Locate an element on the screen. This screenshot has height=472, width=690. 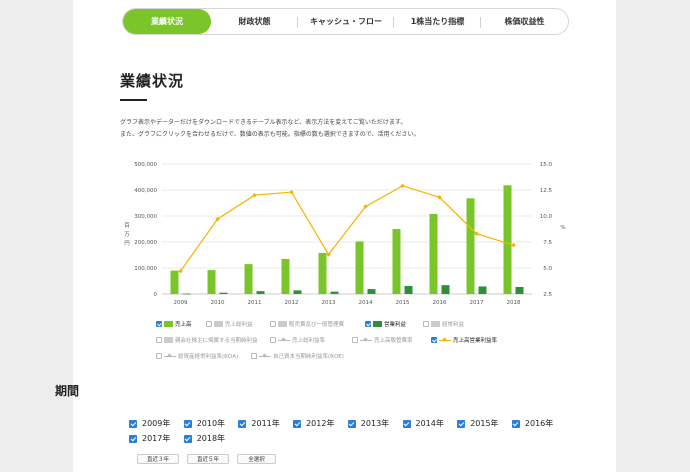
year-checkbox-item: 2015年 is located at coordinates (478, 423).